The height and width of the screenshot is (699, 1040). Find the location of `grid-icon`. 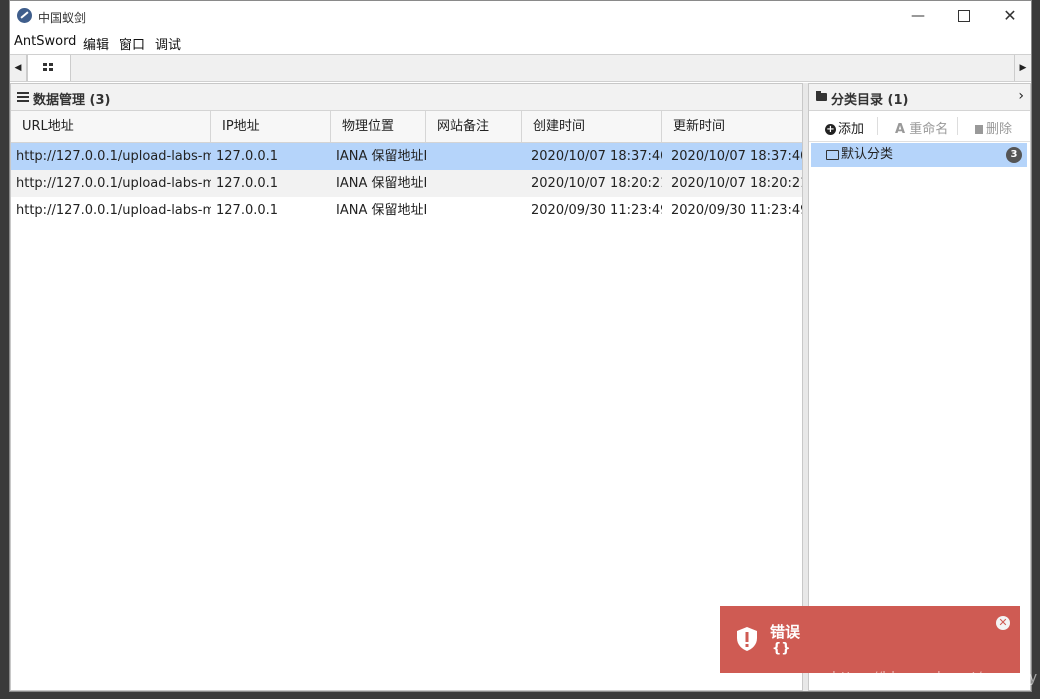

grid-icon is located at coordinates (48, 67).